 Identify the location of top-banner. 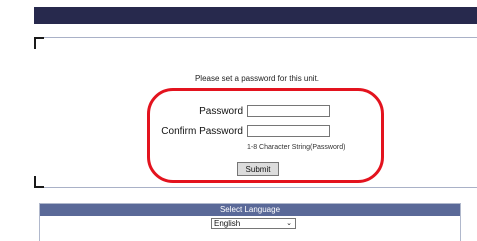
(255, 15).